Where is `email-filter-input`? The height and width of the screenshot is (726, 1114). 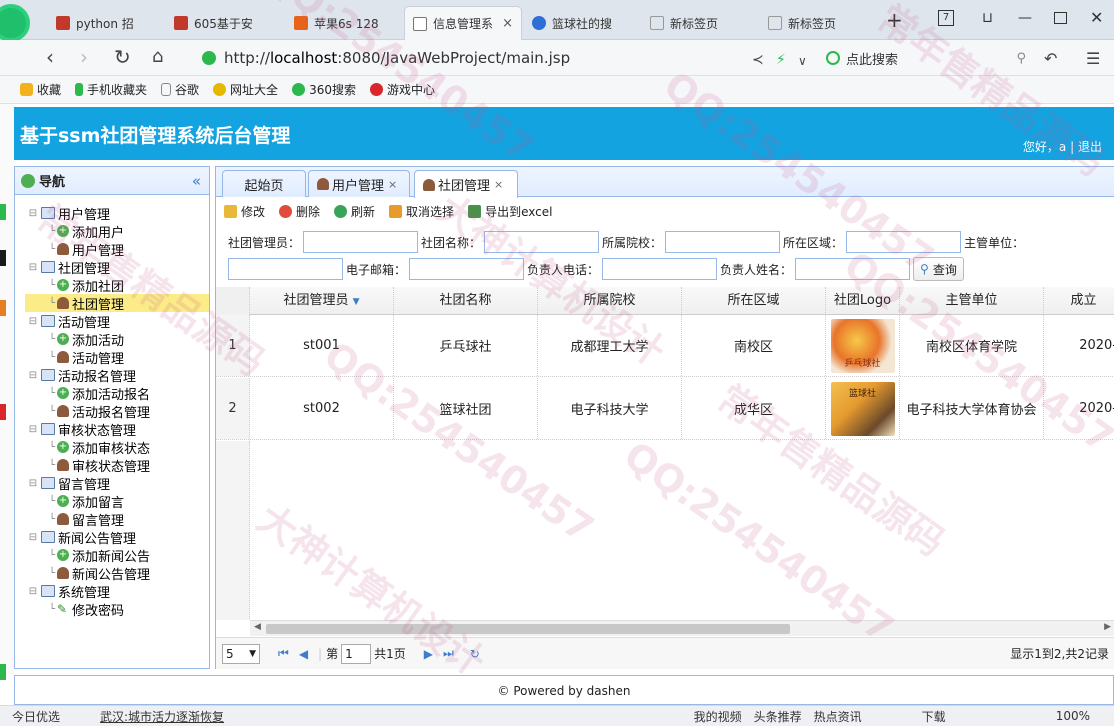 email-filter-input is located at coordinates (467, 269).